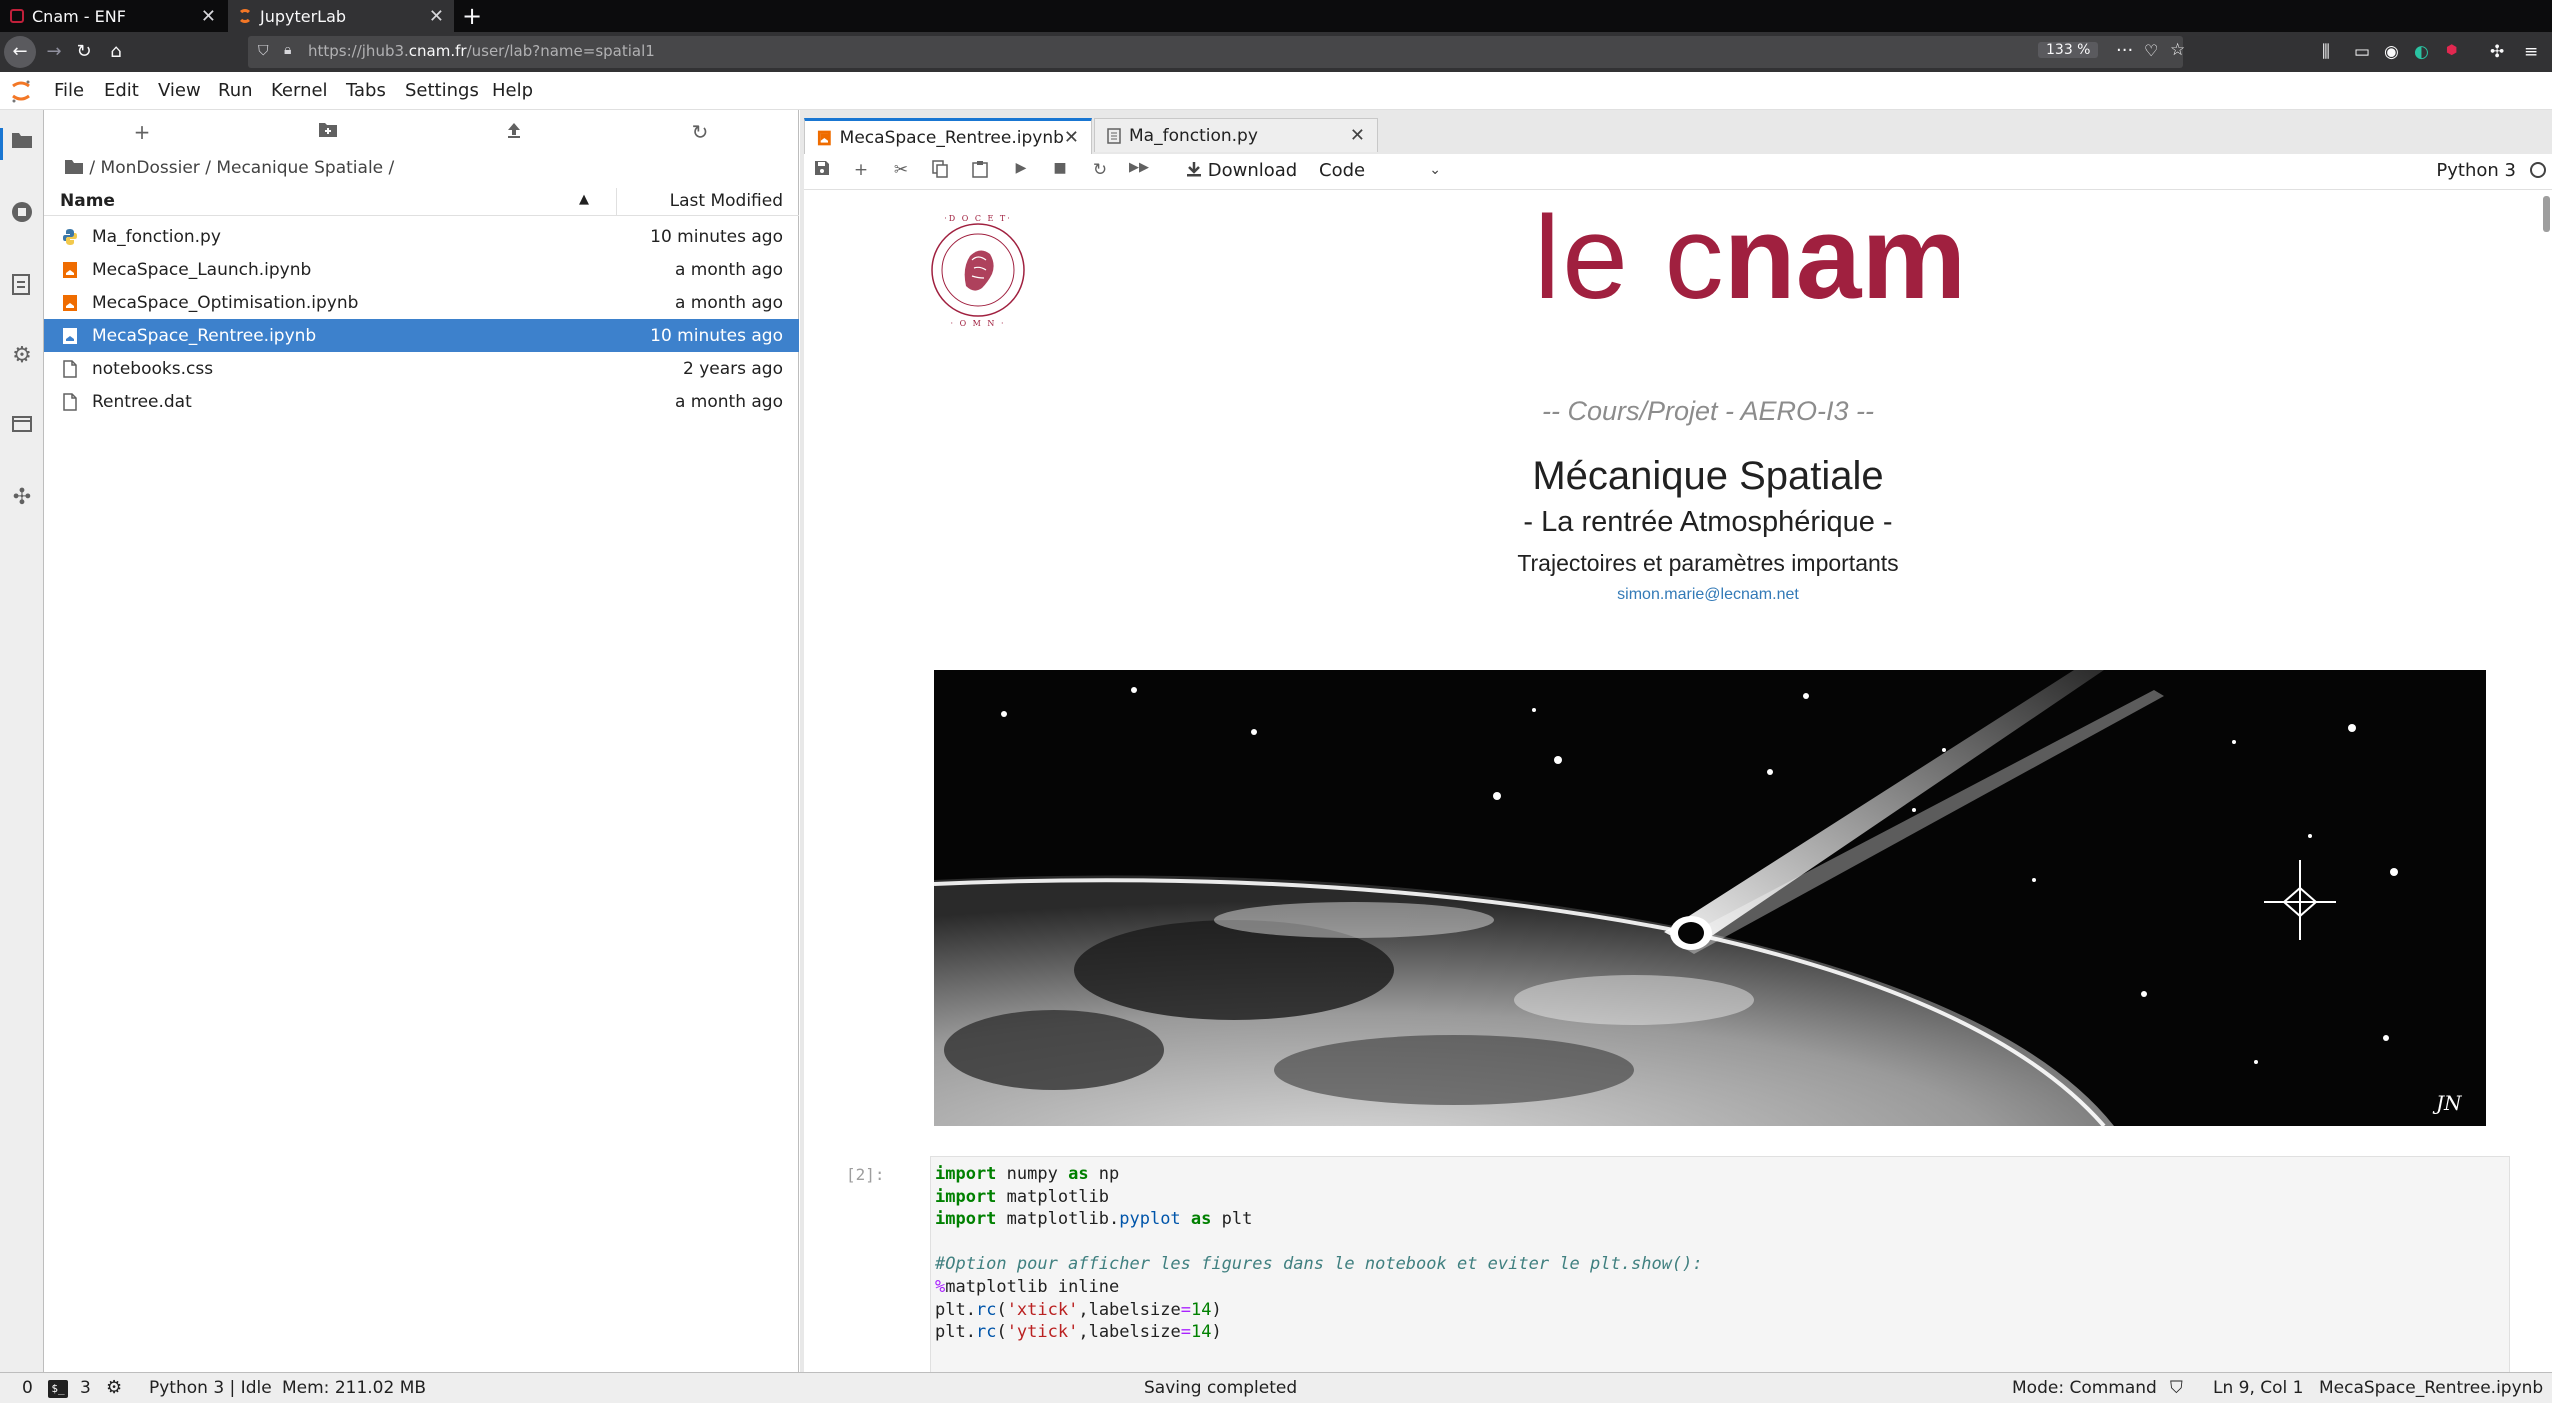  I want to click on save-icon, so click(822, 170).